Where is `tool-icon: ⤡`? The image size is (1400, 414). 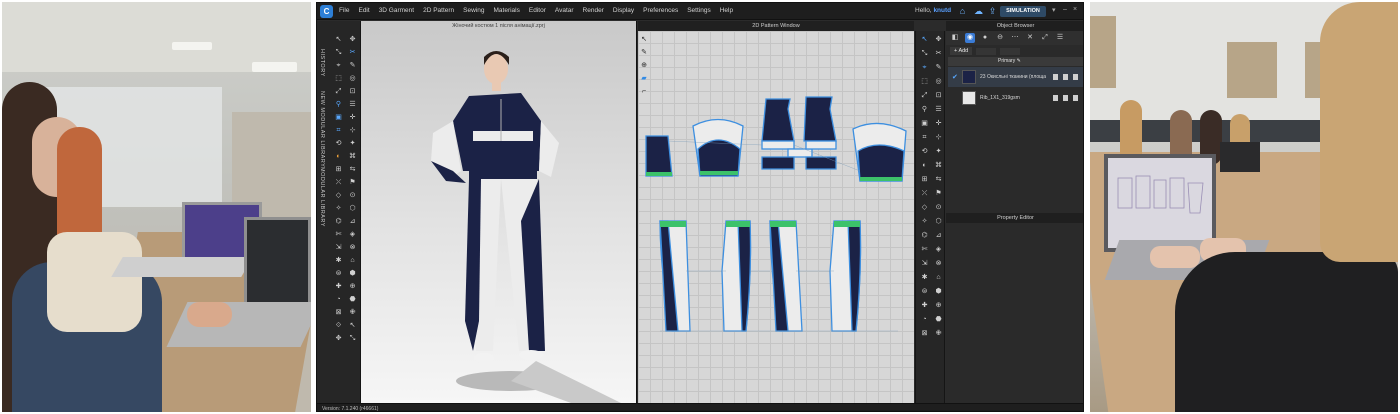 tool-icon: ⤡ is located at coordinates (352, 338).